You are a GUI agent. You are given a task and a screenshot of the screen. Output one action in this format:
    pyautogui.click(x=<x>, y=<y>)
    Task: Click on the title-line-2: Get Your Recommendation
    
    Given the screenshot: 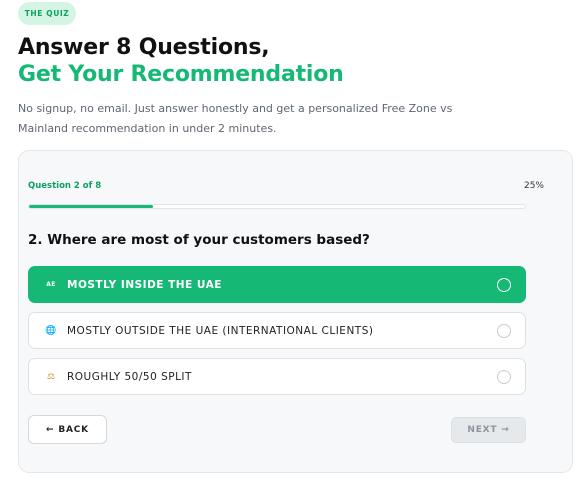 What is the action you would take?
    pyautogui.click(x=181, y=74)
    